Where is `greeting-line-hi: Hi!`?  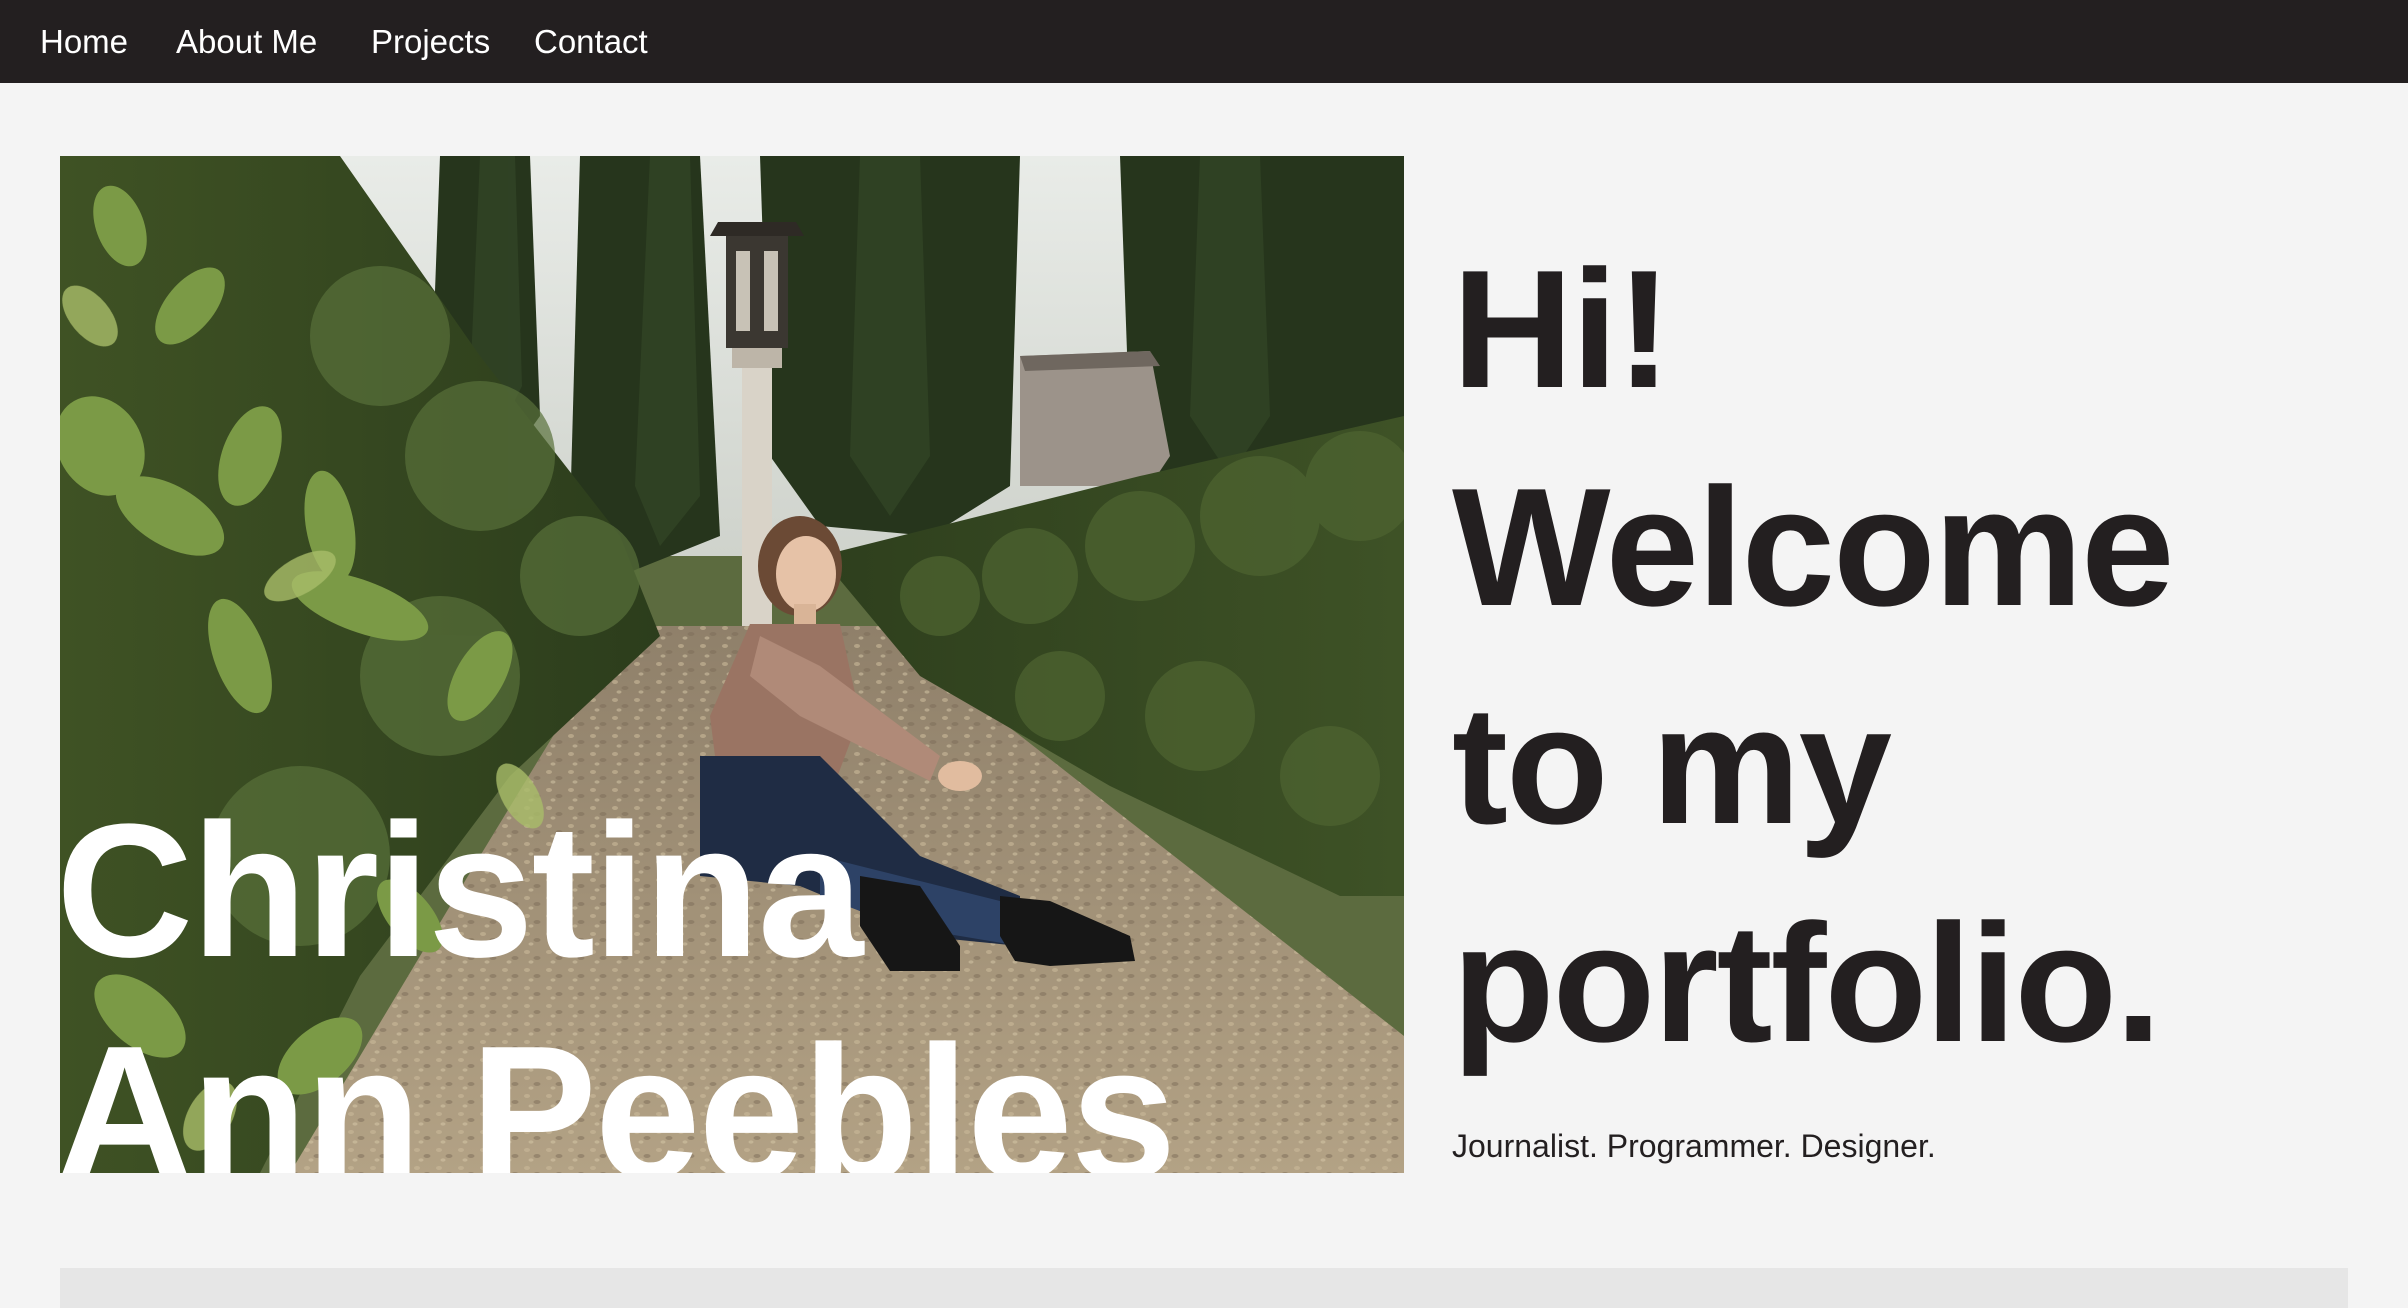 greeting-line-hi: Hi! is located at coordinates (1562, 329).